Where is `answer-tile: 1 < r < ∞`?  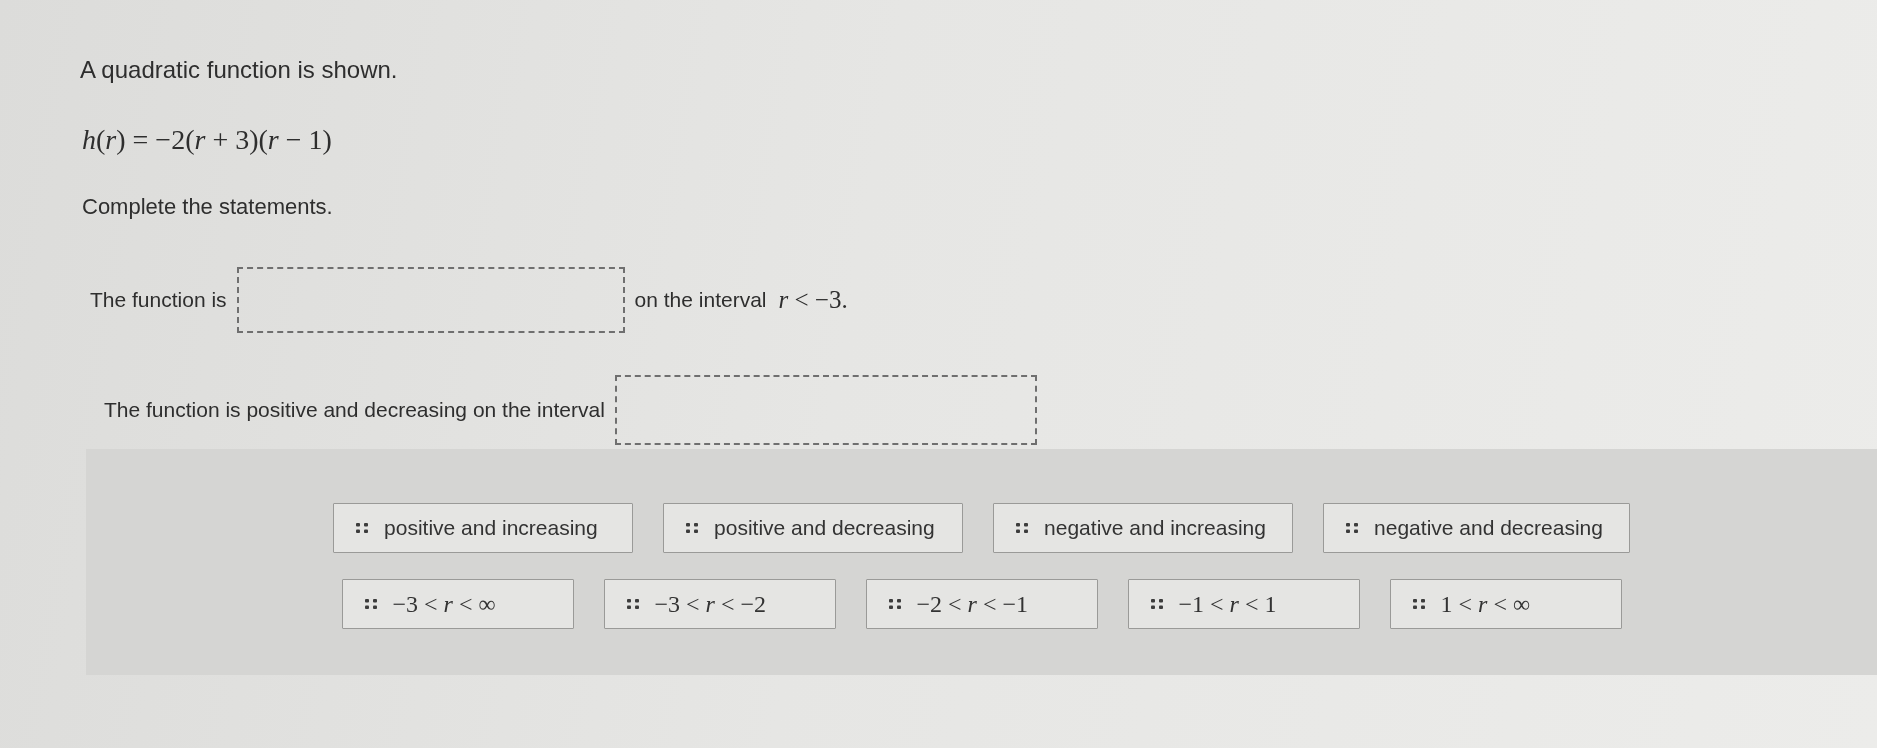 answer-tile: 1 < r < ∞ is located at coordinates (1505, 604).